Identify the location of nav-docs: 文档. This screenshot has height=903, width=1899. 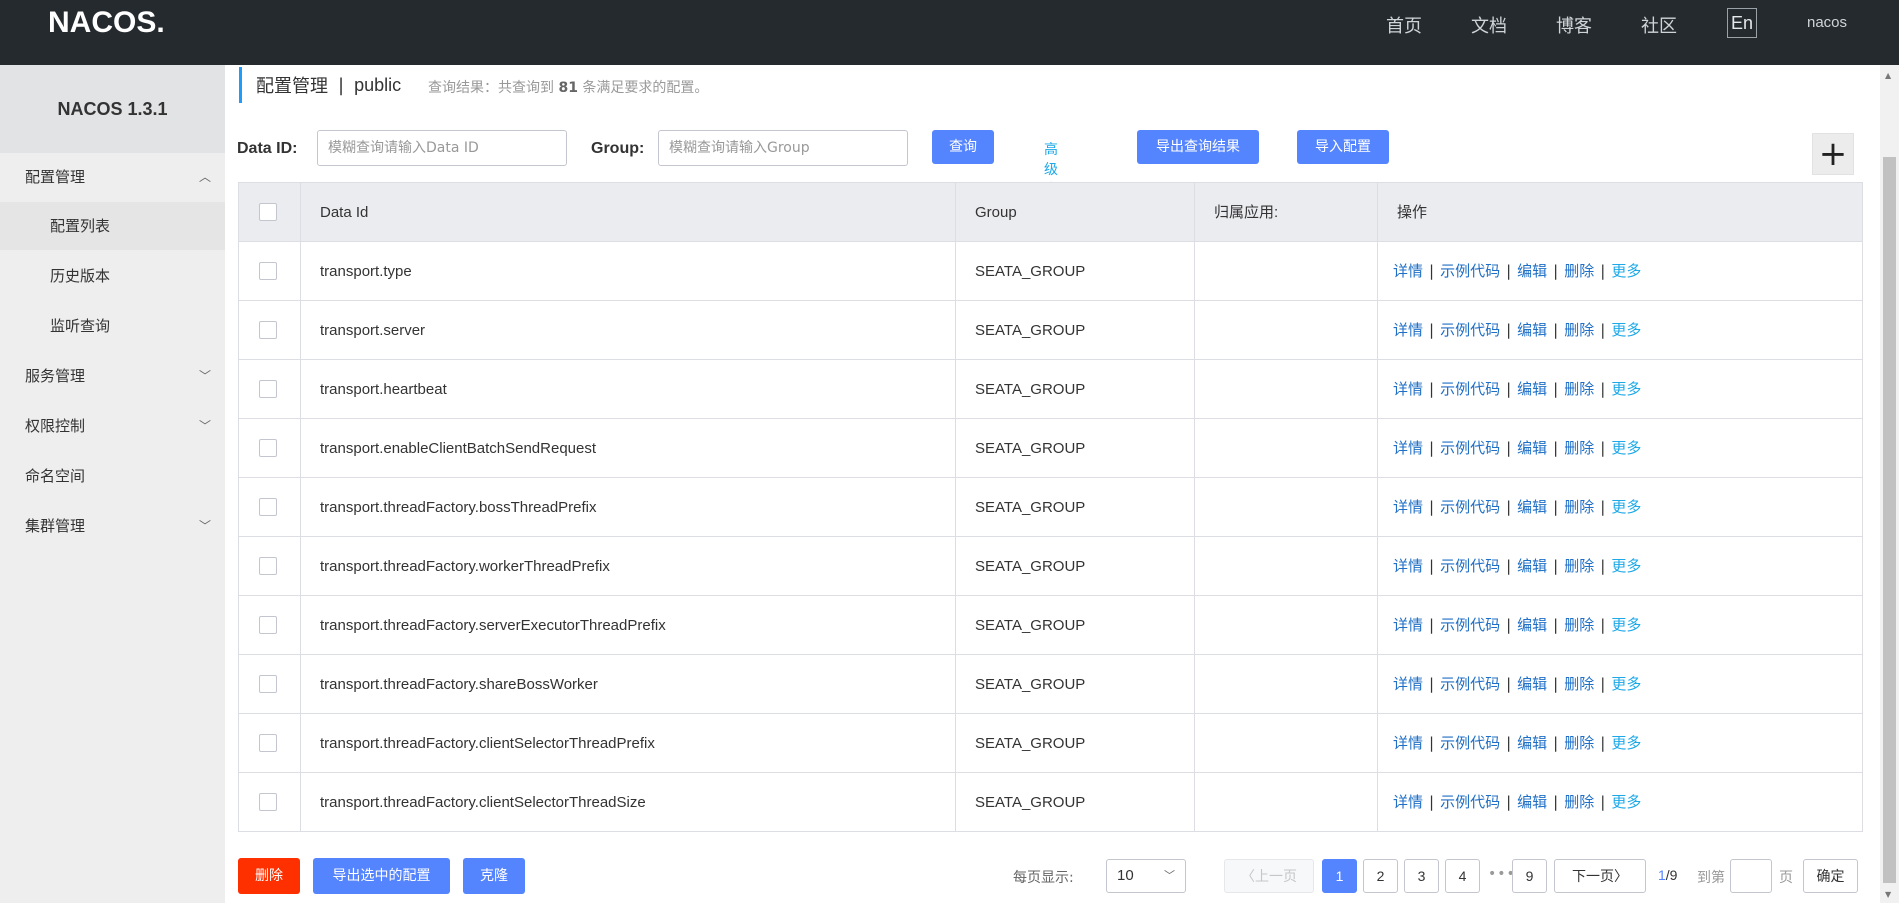
(1489, 25).